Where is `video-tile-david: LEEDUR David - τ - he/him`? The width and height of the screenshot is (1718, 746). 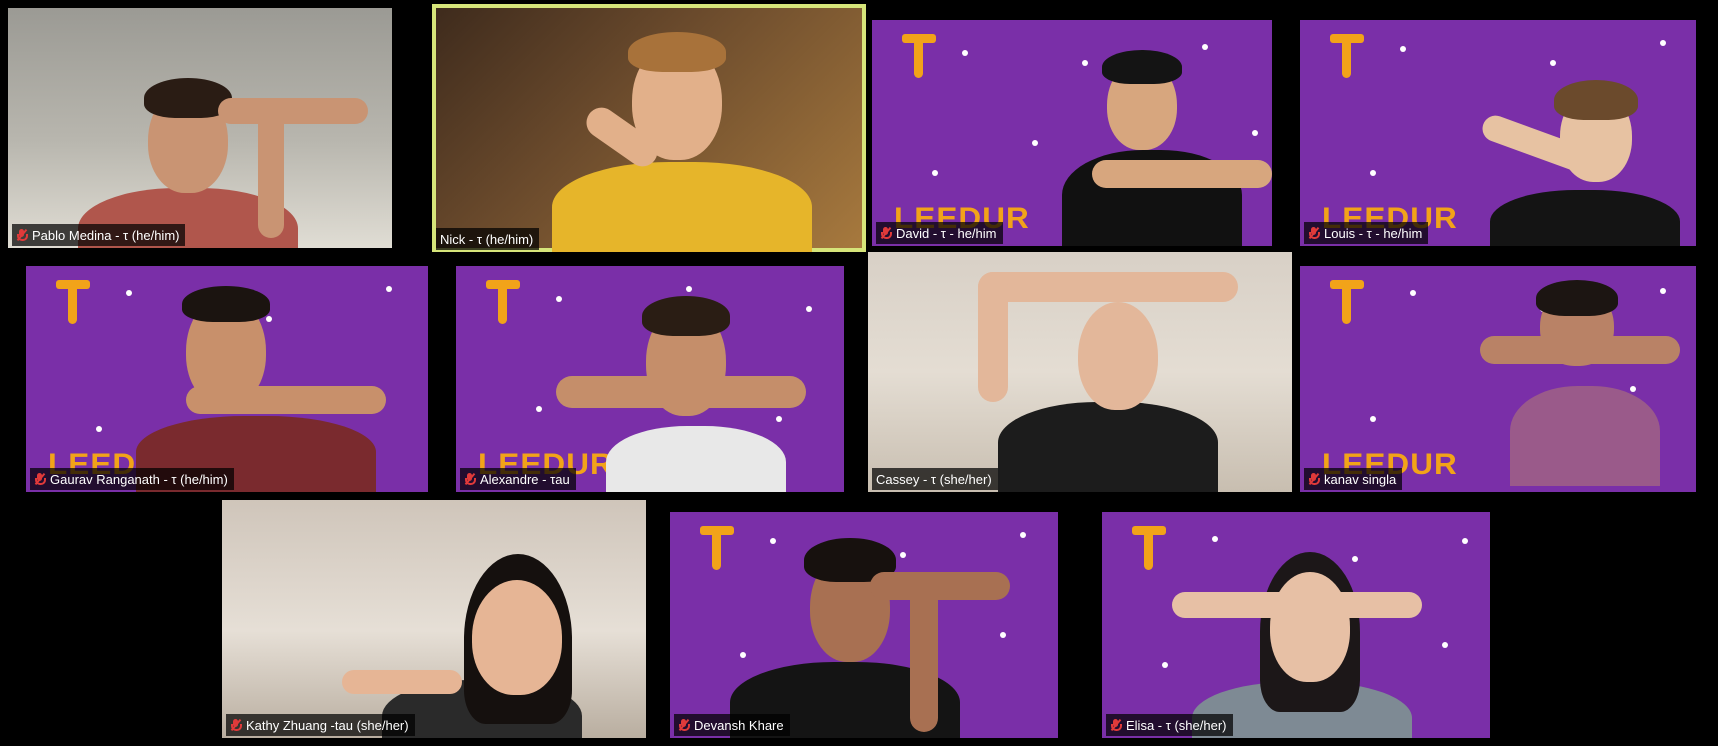 video-tile-david: LEEDUR David - τ - he/him is located at coordinates (1072, 133).